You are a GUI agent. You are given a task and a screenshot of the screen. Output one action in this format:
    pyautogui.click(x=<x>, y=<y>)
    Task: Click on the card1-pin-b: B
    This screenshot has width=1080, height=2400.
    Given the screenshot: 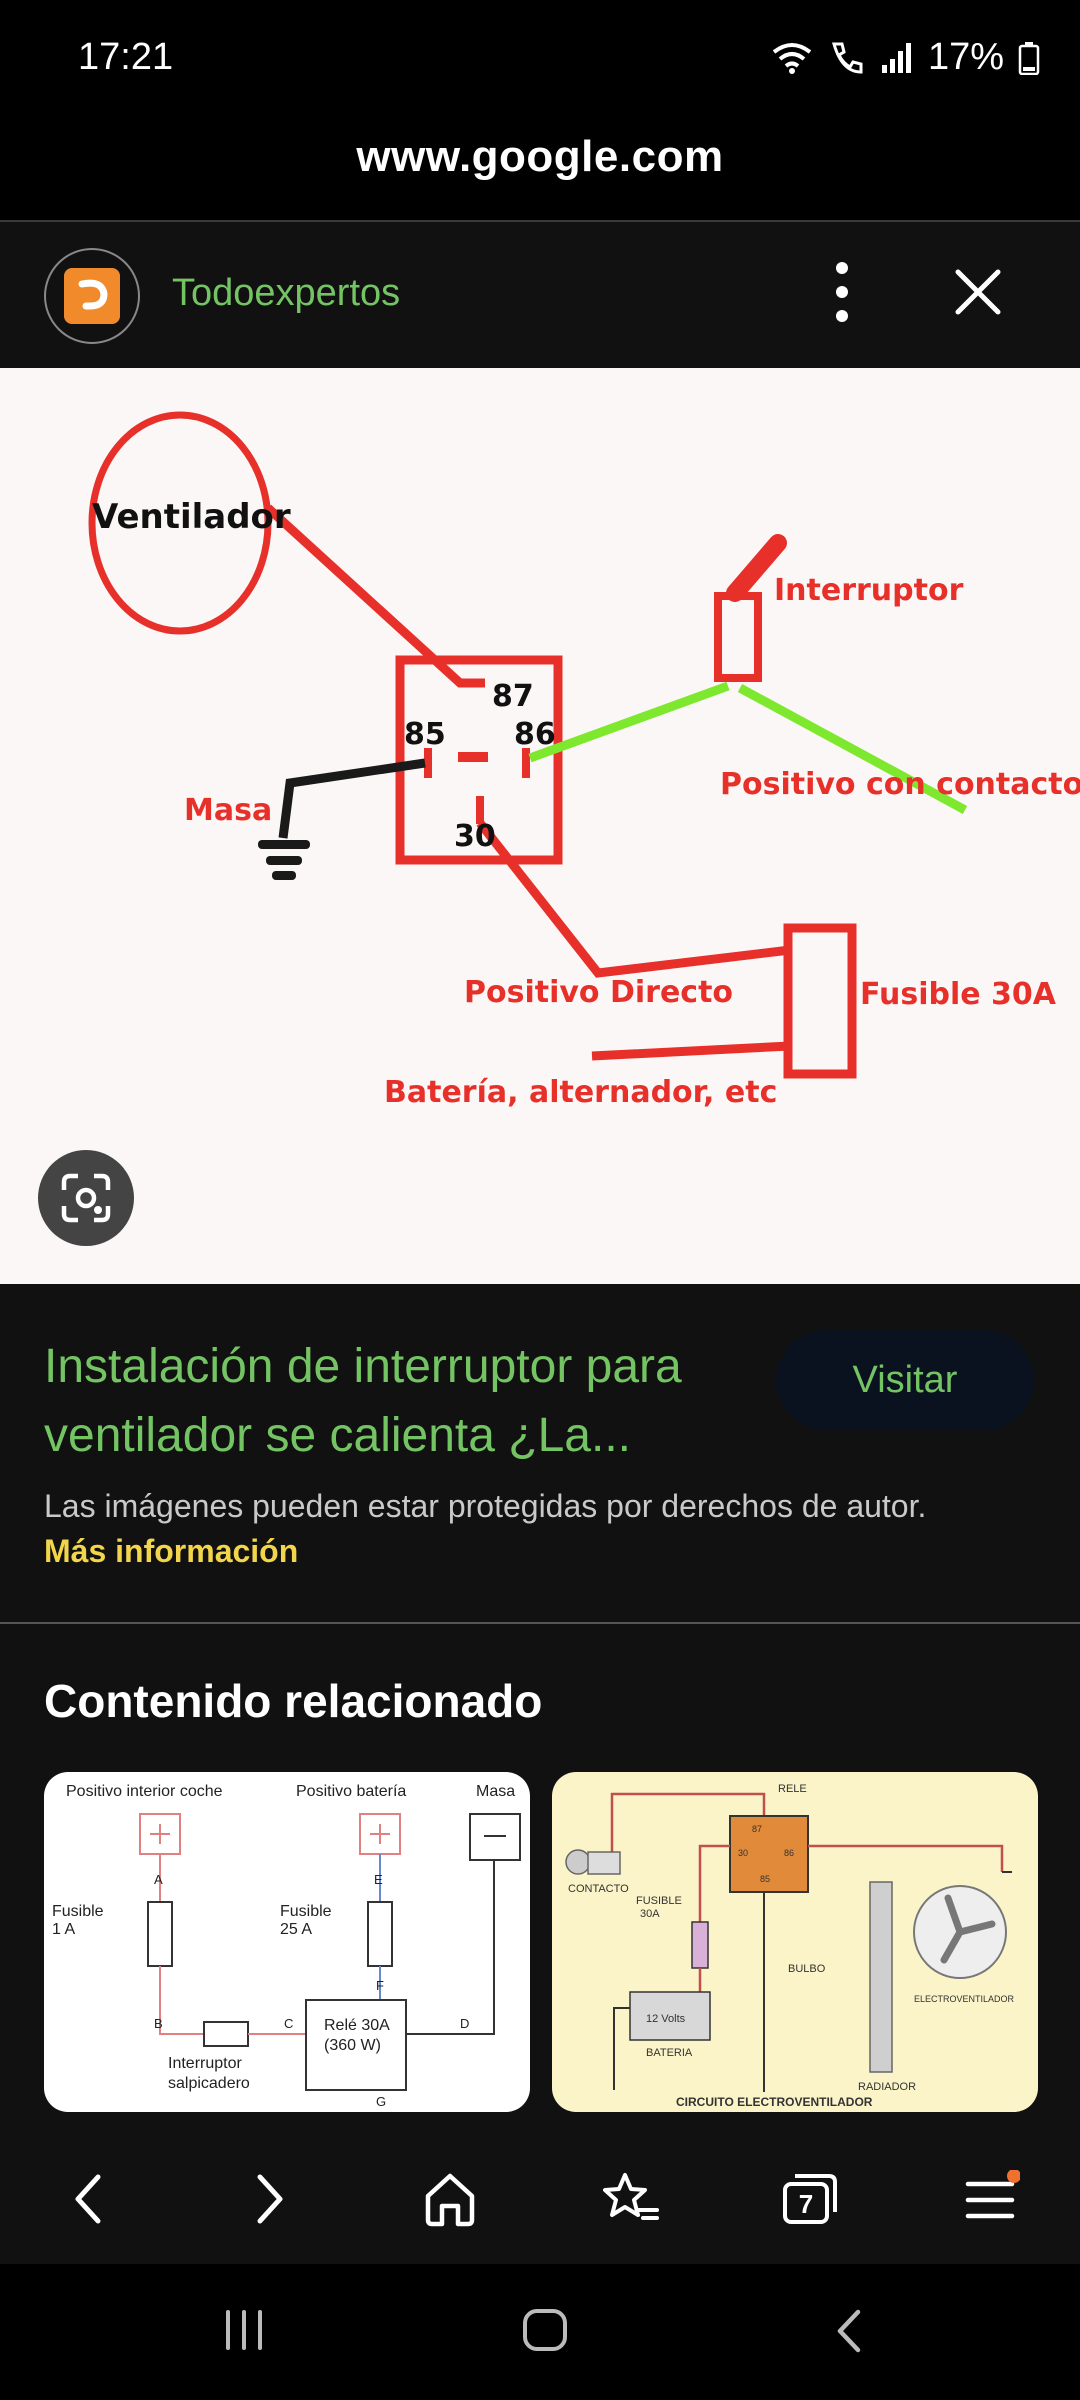 What is the action you would take?
    pyautogui.click(x=158, y=2023)
    